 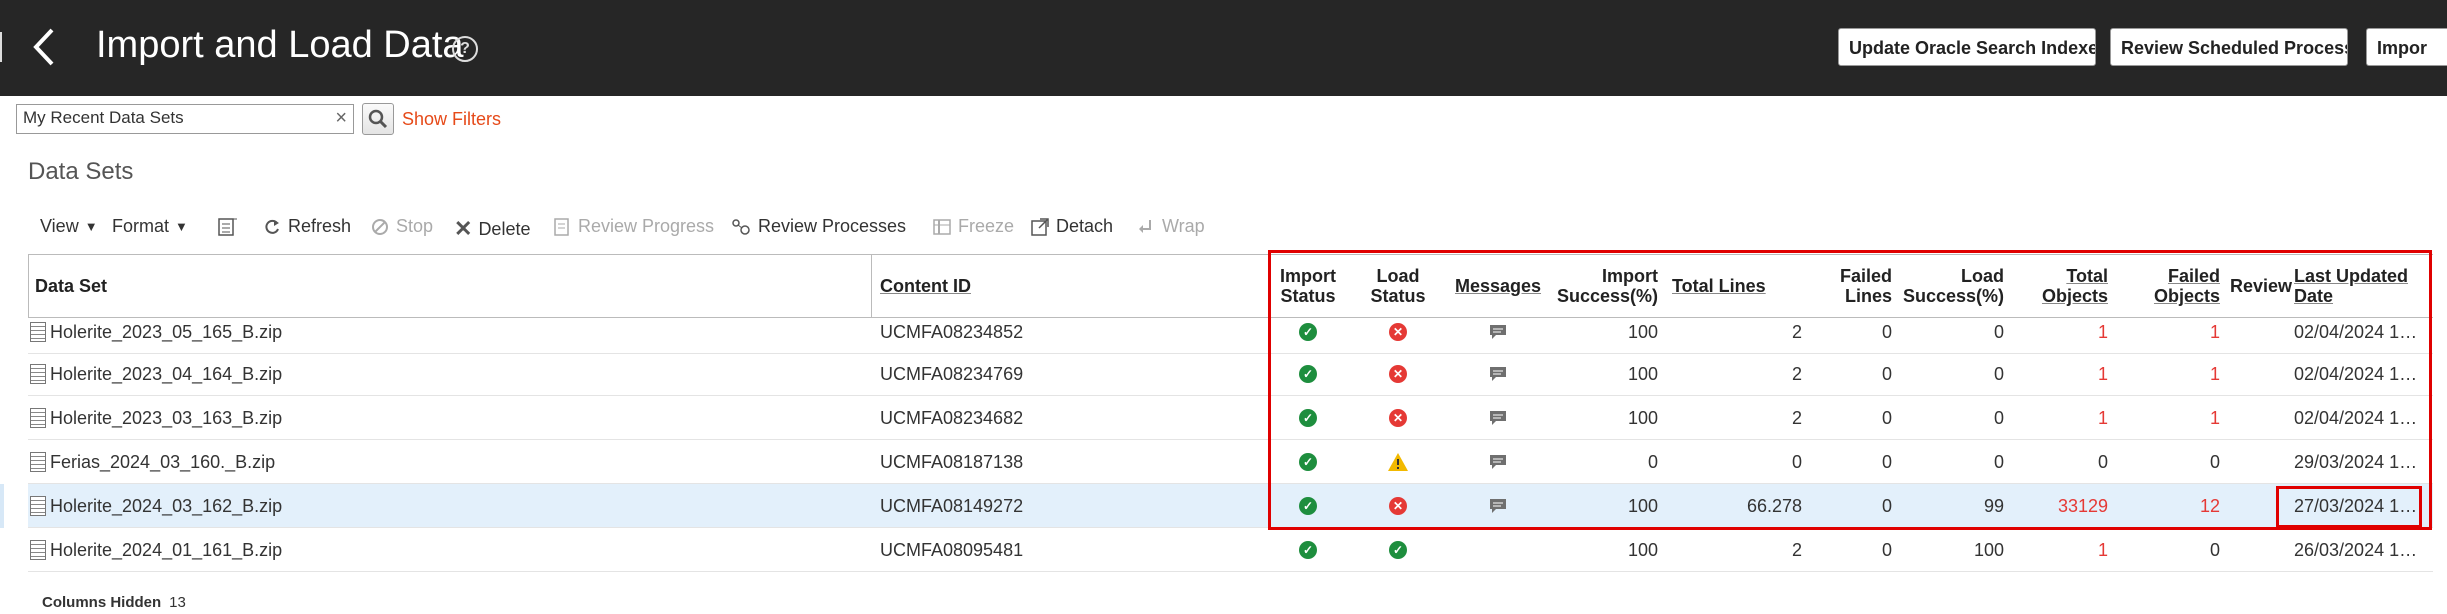 What do you see at coordinates (450, 462) in the screenshot?
I see `data-set-cell: Ferias_2024_03_160._B.zip` at bounding box center [450, 462].